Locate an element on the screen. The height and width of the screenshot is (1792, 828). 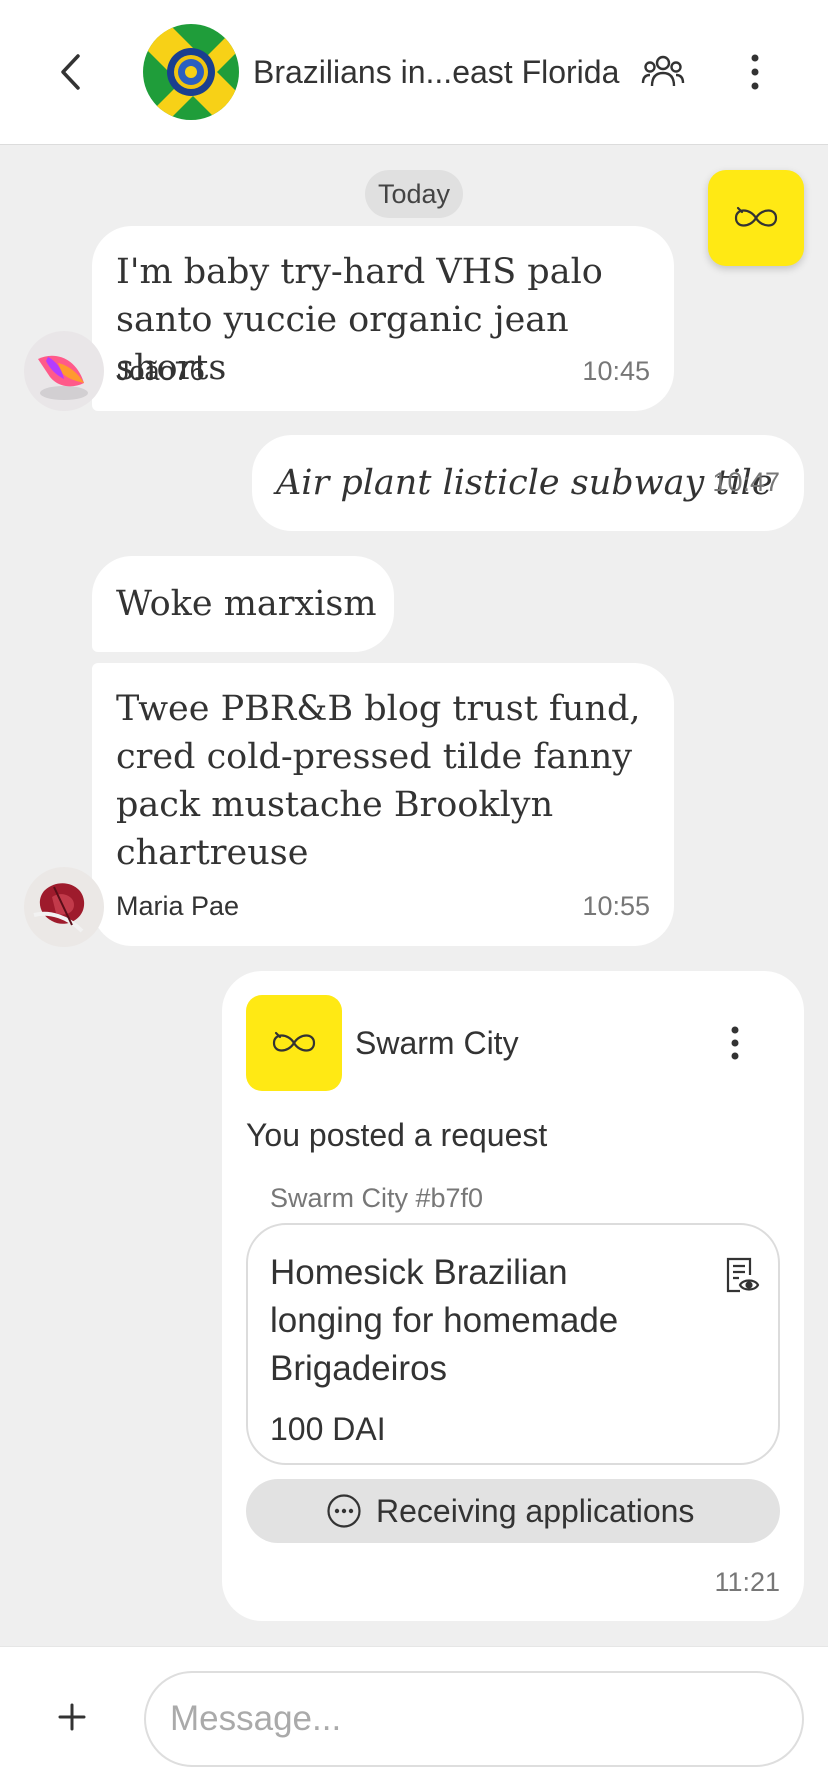
swarm-logo is located at coordinates (294, 1043).